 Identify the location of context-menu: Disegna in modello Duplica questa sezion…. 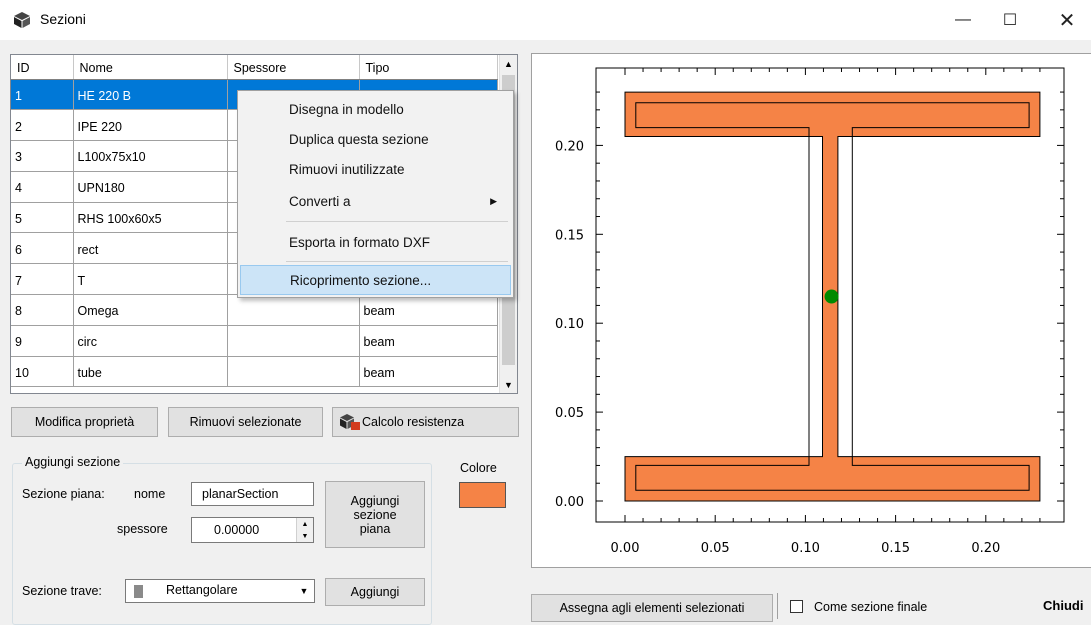
(375, 194).